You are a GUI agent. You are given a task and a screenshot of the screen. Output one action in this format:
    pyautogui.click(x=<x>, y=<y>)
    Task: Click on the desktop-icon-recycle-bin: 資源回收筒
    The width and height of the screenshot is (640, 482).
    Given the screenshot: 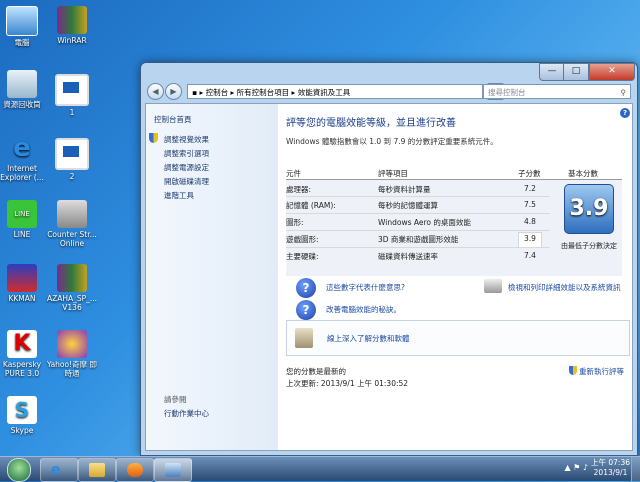 What is the action you would take?
    pyautogui.click(x=25, y=89)
    